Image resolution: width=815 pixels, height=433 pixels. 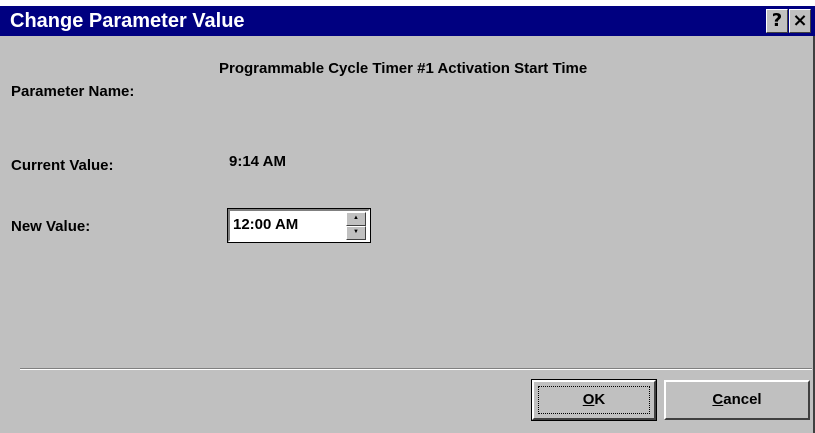 I want to click on spin-down-button: ▼, so click(x=356, y=233).